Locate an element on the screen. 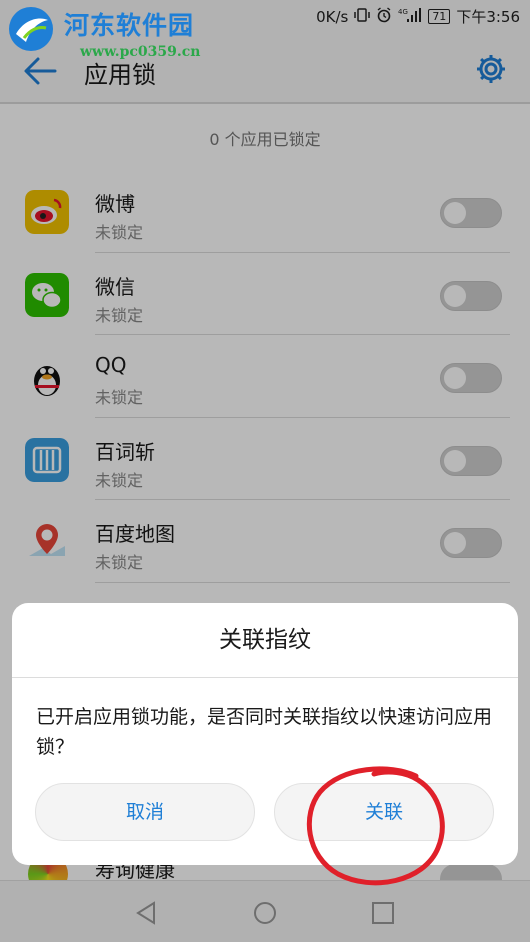 The image size is (530, 942). divider is located at coordinates (265, 677).